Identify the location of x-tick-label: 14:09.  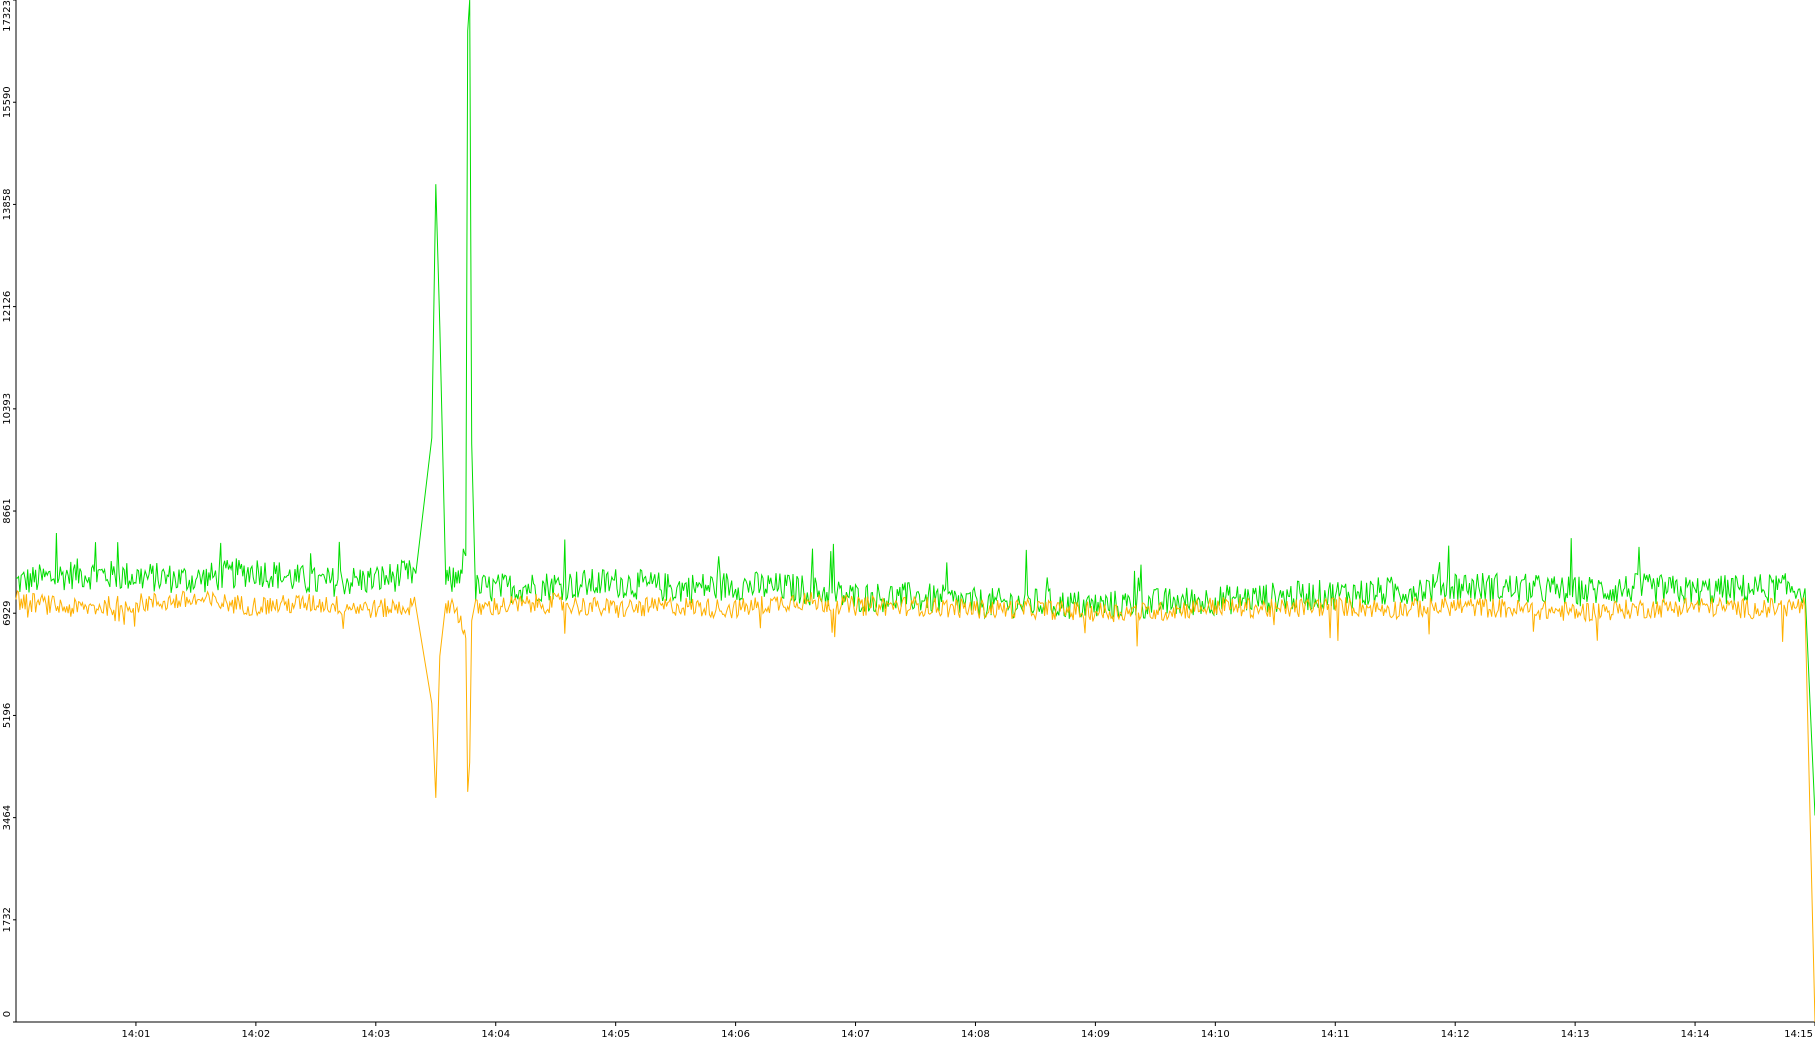
(1095, 1034).